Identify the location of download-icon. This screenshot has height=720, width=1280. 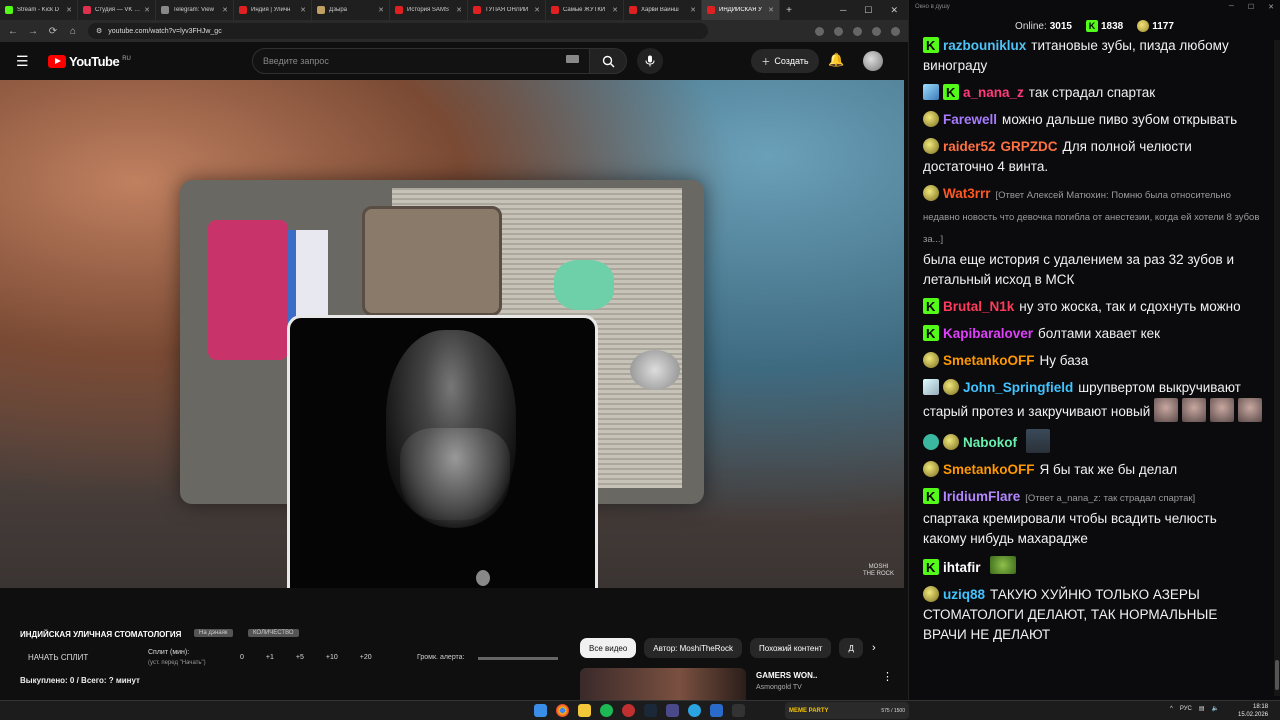
(876, 31).